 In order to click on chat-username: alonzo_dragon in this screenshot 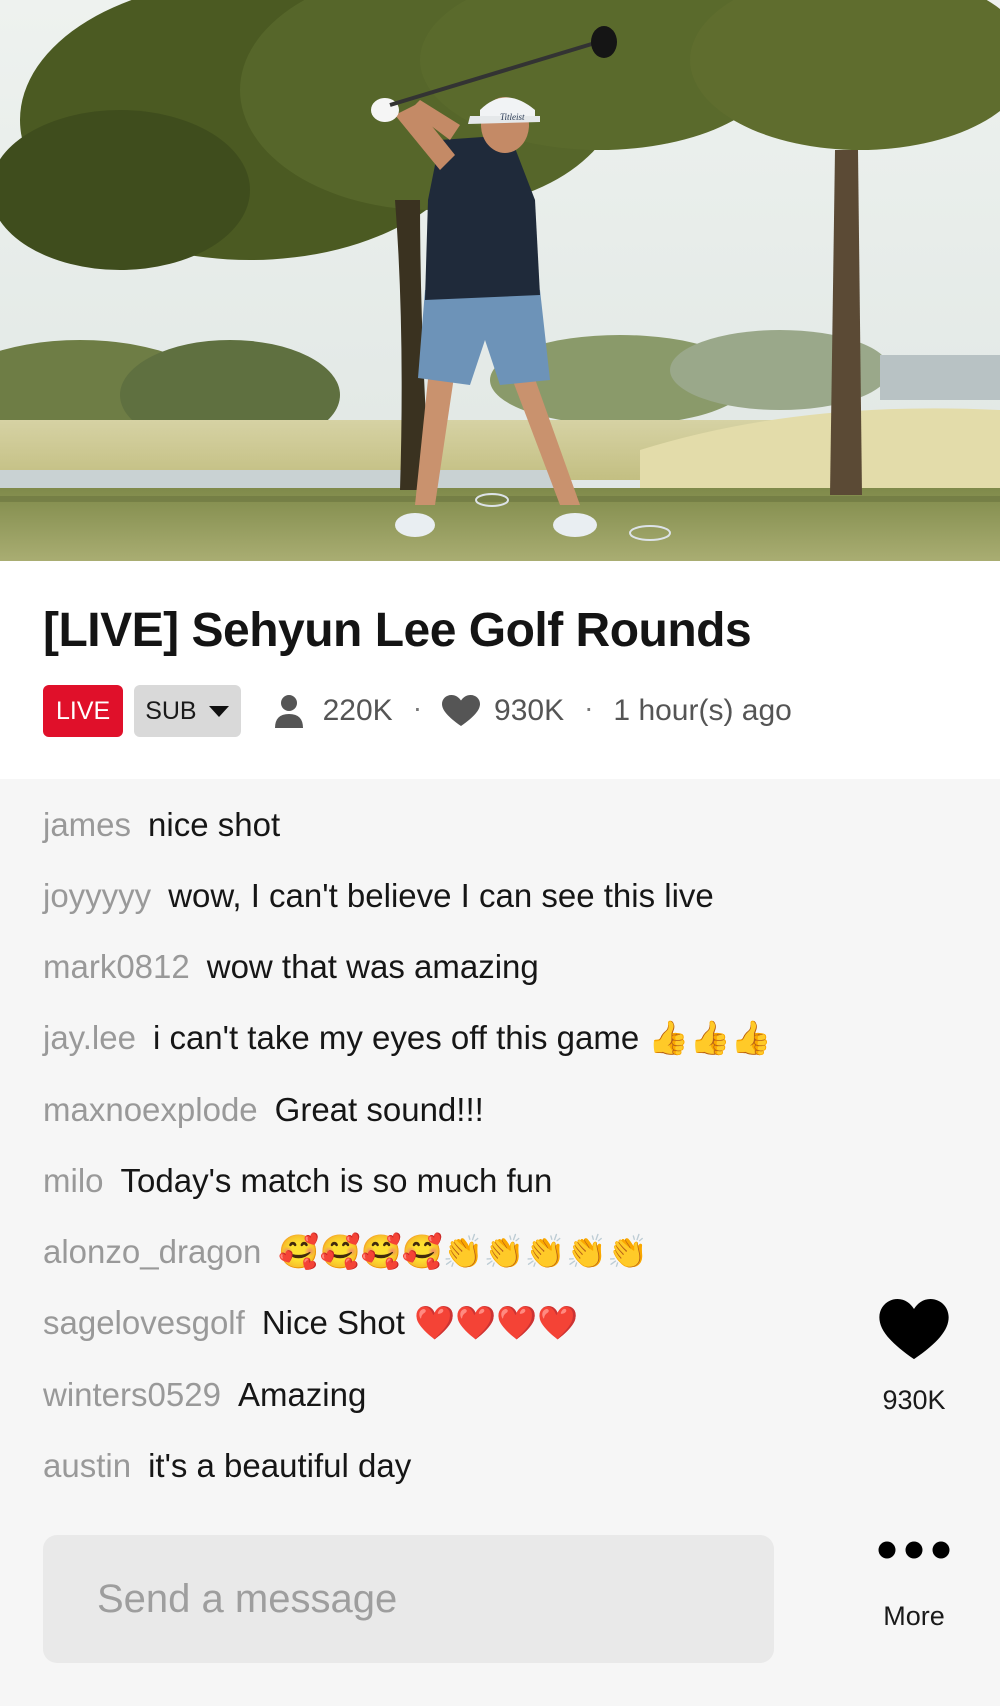, I will do `click(152, 1252)`.